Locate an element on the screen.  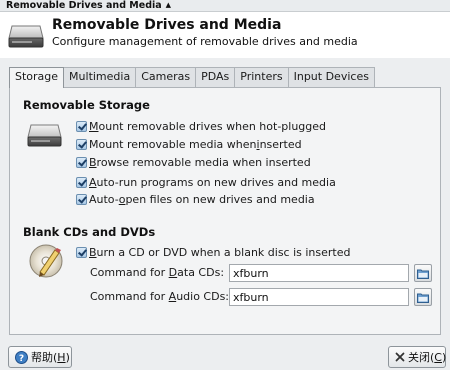
audio-cd-command-input is located at coordinates (319, 297).